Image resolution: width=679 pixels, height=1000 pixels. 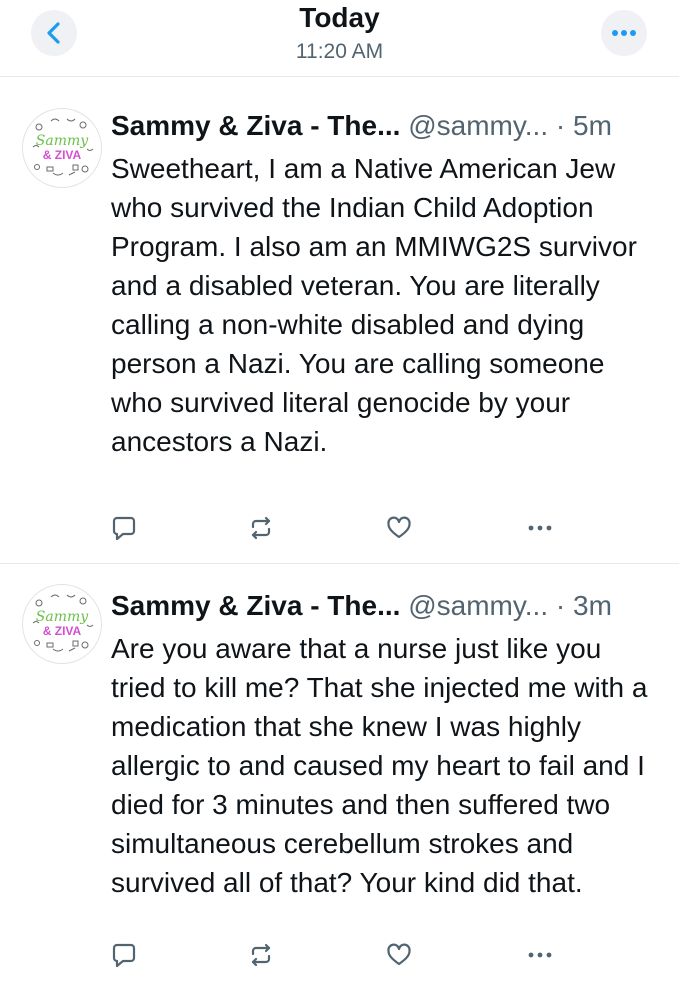 I want to click on post-header: Sammy & Ziva - The... @sammy... · 3m, so click(x=386, y=606).